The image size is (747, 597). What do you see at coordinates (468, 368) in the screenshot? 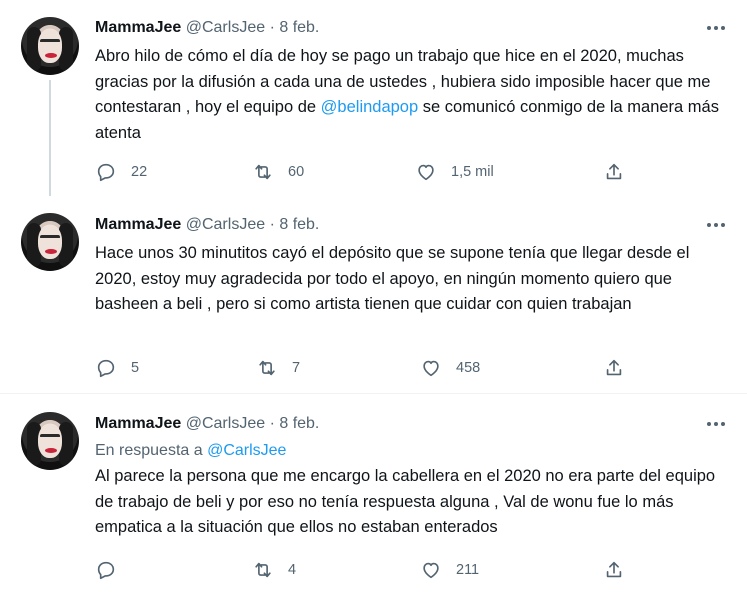
I see `like-count: 458` at bounding box center [468, 368].